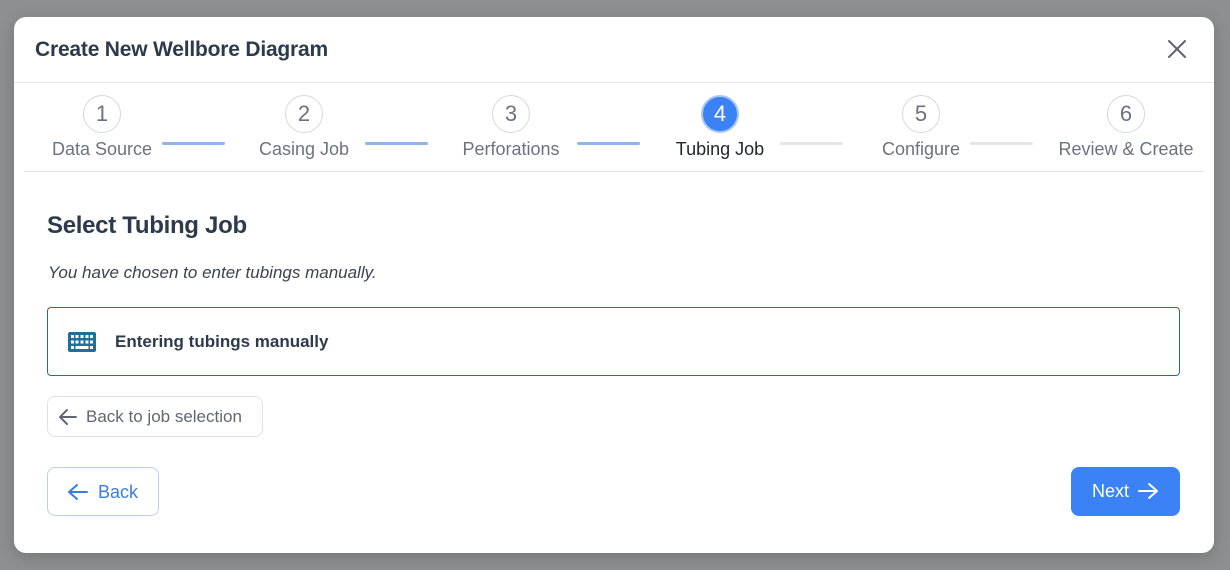 The width and height of the screenshot is (1230, 570). I want to click on close-button, so click(1177, 49).